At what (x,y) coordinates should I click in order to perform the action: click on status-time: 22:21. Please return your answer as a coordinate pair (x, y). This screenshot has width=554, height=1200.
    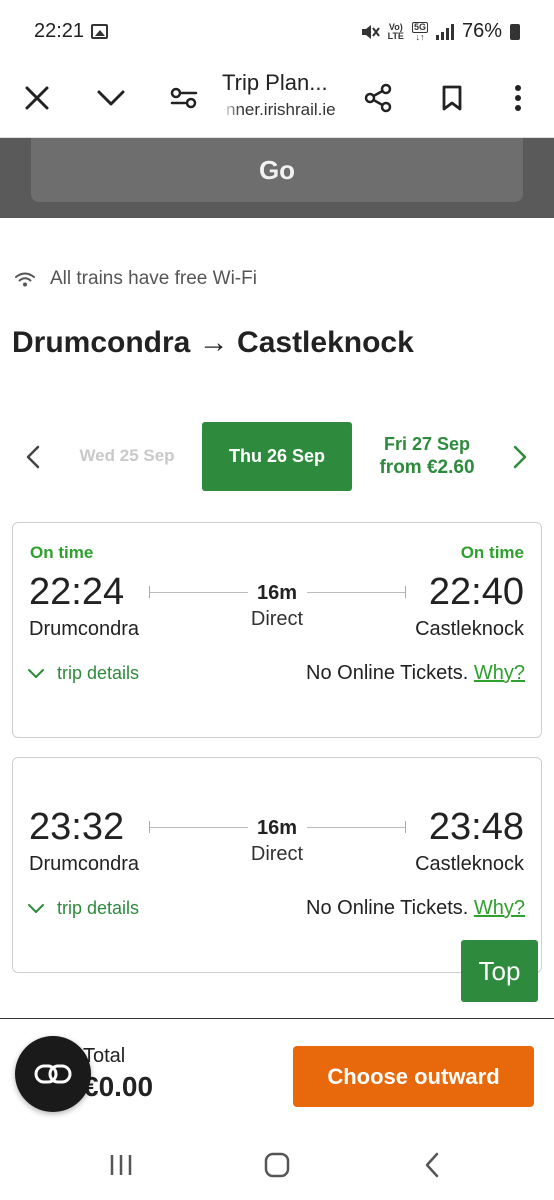
    Looking at the image, I should click on (59, 31).